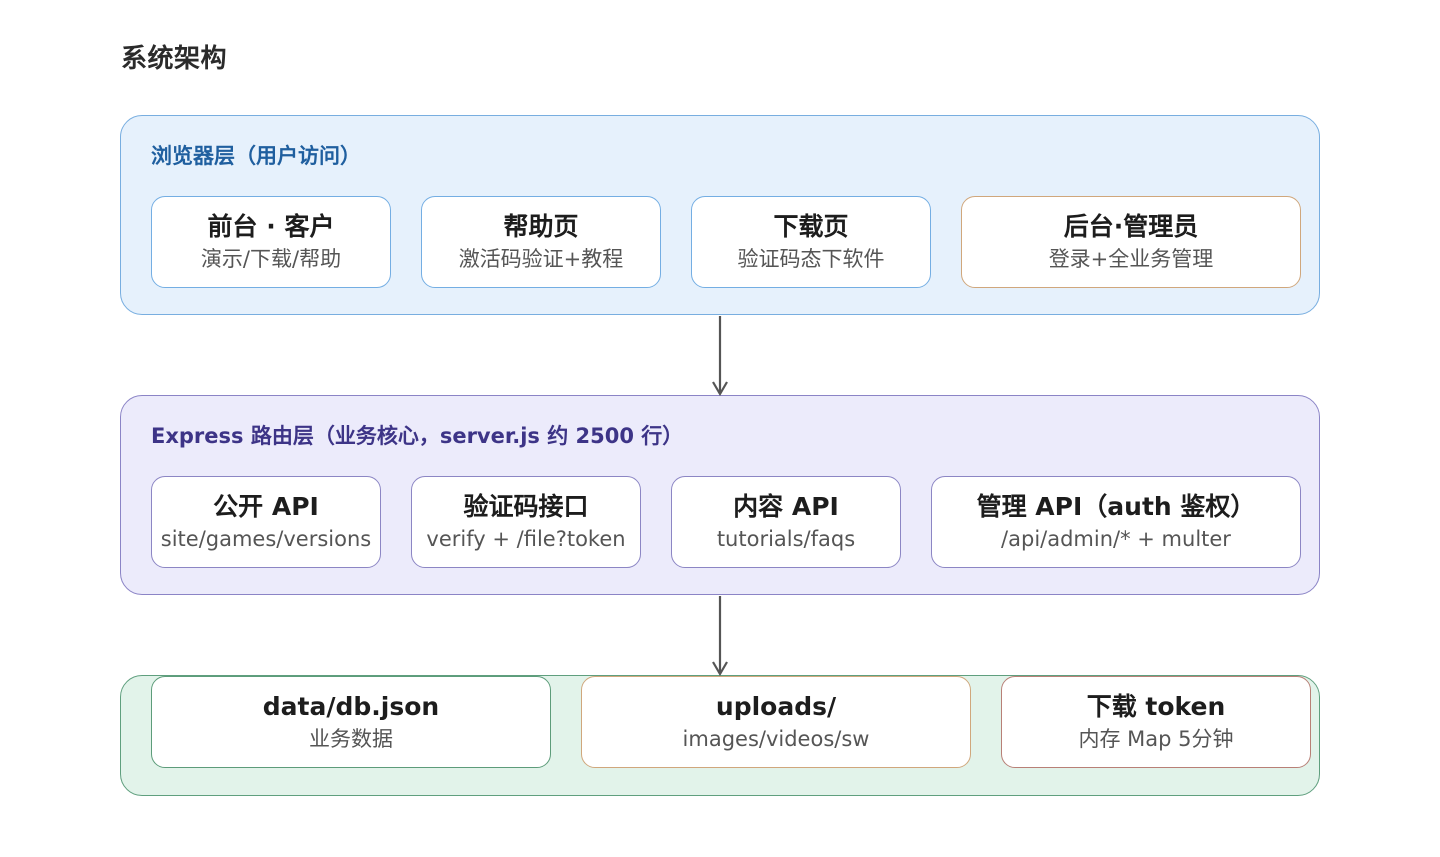  I want to click on arrow-browser-to-express, so click(720, 356).